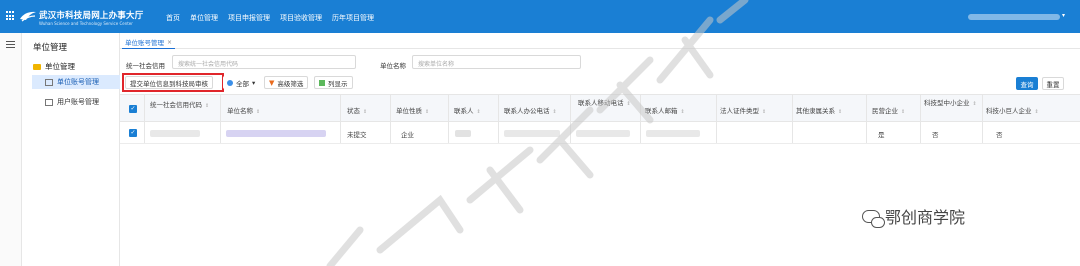 The height and width of the screenshot is (266, 1080). Describe the element at coordinates (276, 133) in the screenshot. I see `unit-name-cell-redacted` at that location.